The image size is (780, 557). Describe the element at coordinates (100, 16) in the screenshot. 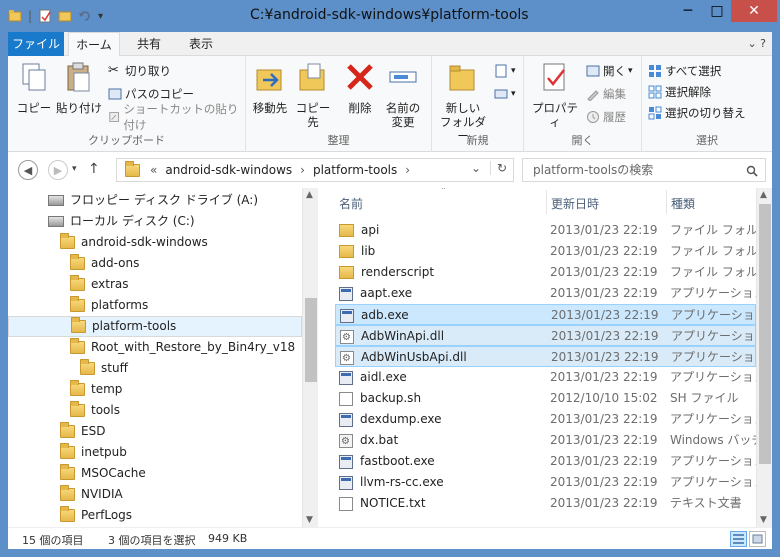

I see `qat-dropdown-icon: ▾` at that location.